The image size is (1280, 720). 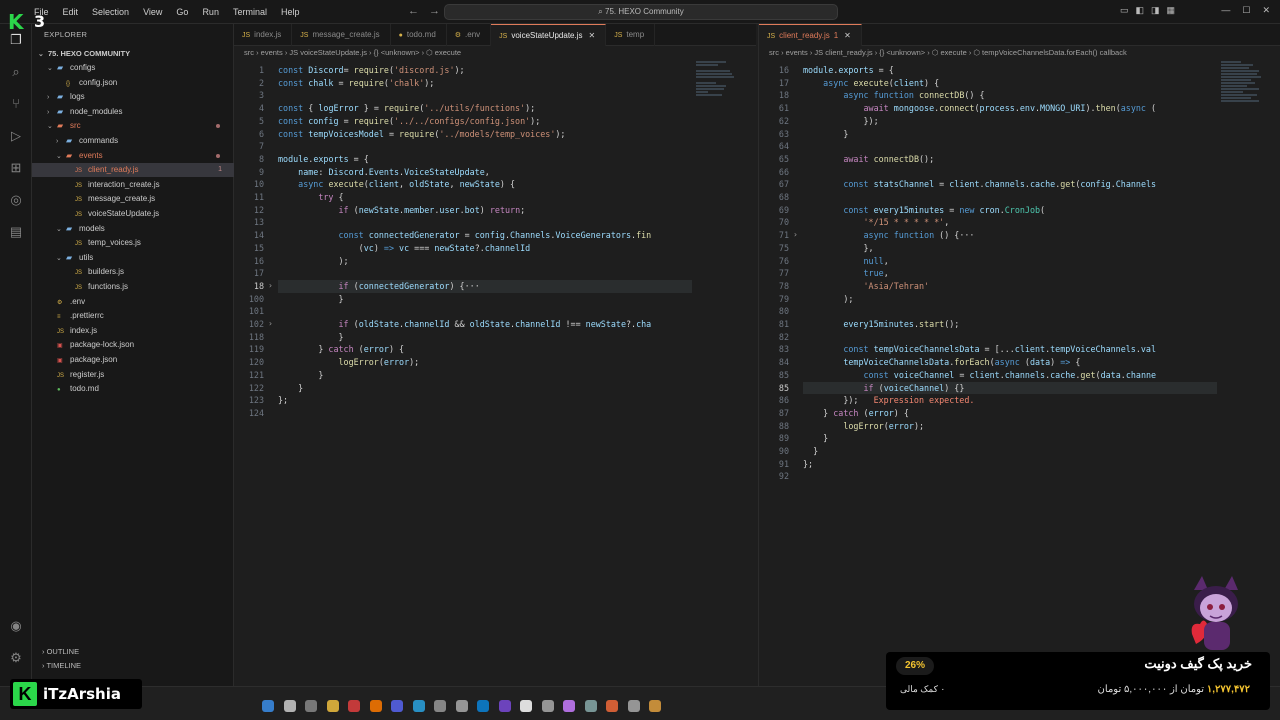 I want to click on close-window-icon: ✕, so click(x=1266, y=10).